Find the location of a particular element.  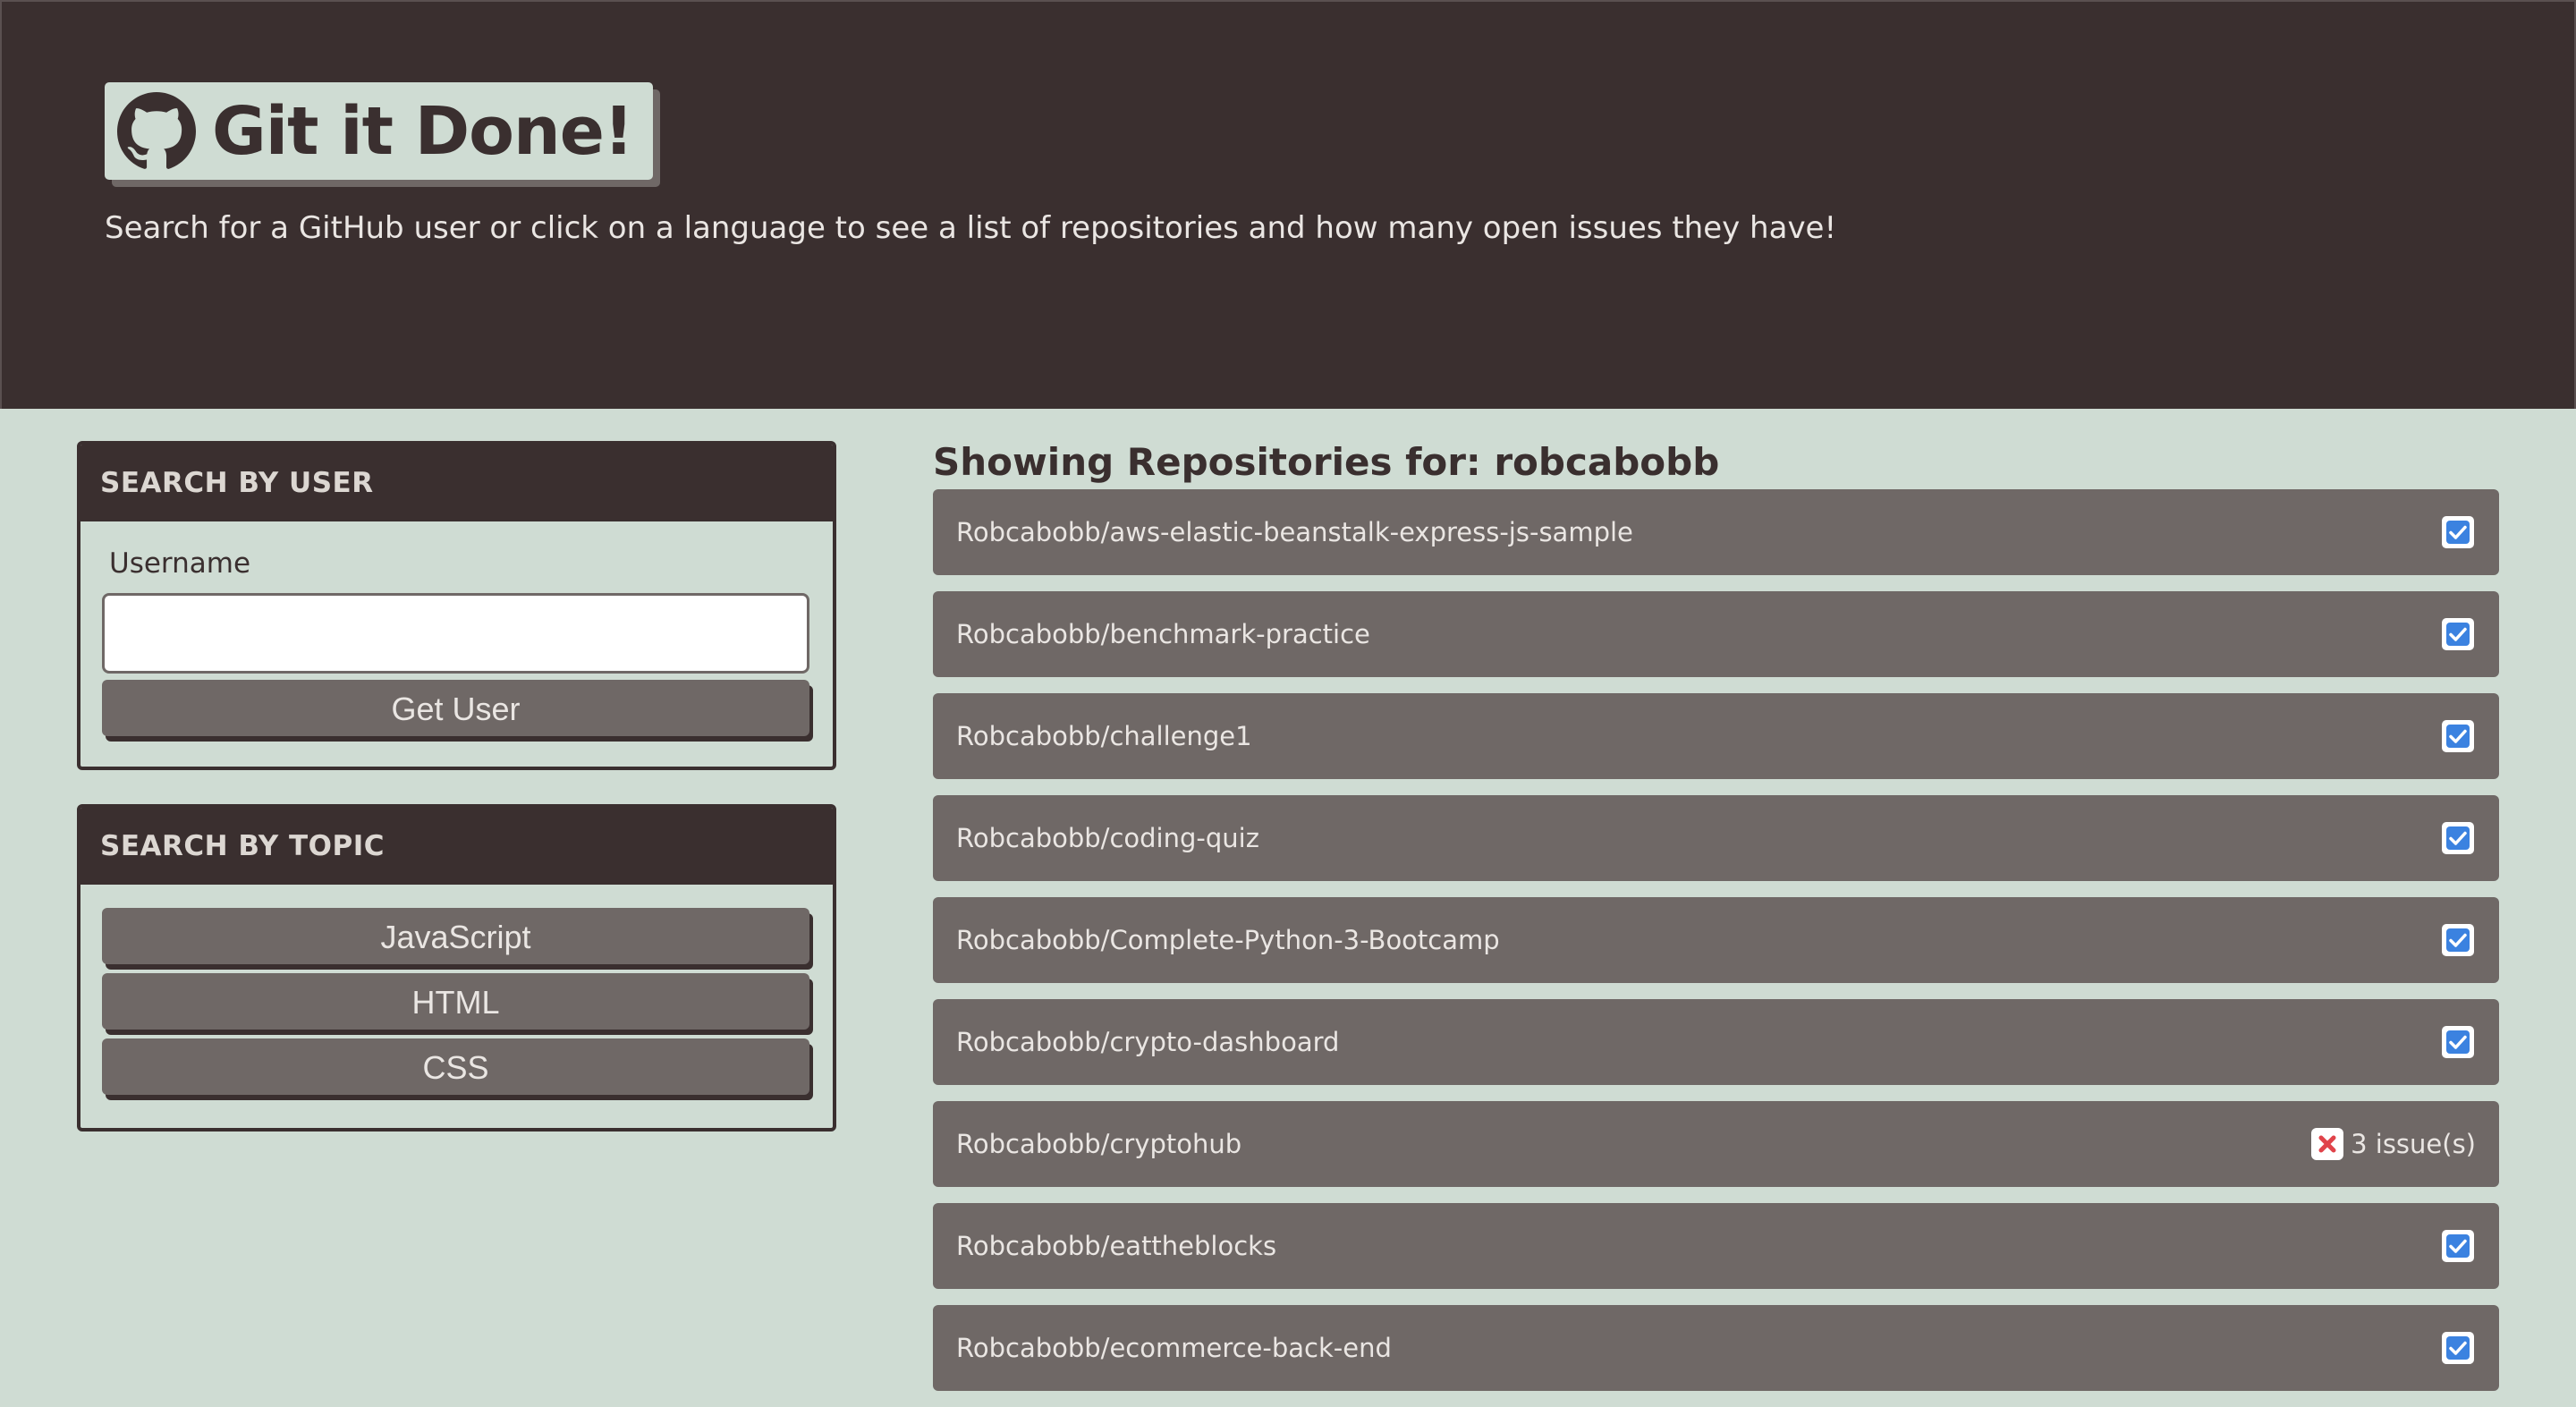

search-by-topic-heading: SEARCH BY TOPIC is located at coordinates (456, 846).